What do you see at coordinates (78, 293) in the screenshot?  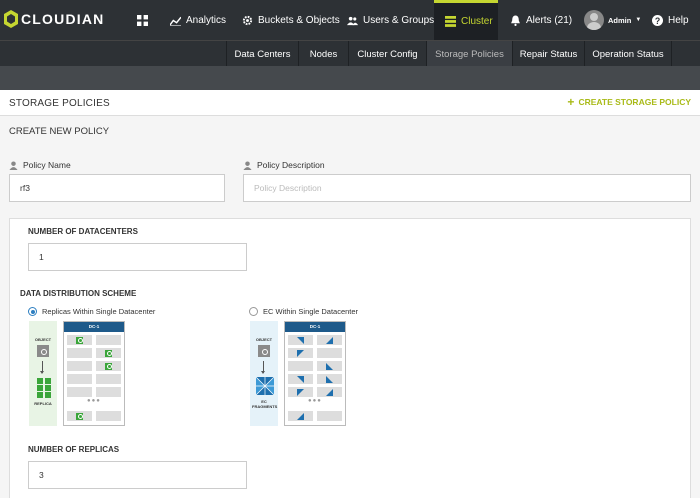 I see `distribution-scheme-label: DATA DISTRIBUTION SCHEME` at bounding box center [78, 293].